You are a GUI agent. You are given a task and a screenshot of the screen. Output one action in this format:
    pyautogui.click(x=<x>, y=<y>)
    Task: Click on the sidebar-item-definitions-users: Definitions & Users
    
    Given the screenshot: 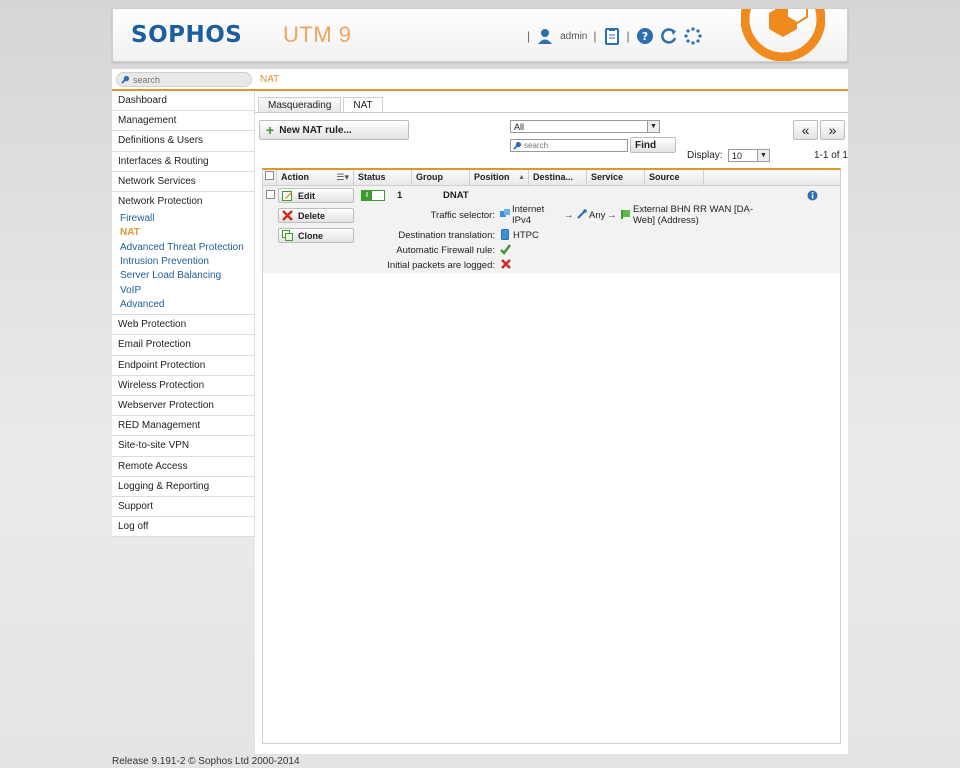 What is the action you would take?
    pyautogui.click(x=183, y=141)
    